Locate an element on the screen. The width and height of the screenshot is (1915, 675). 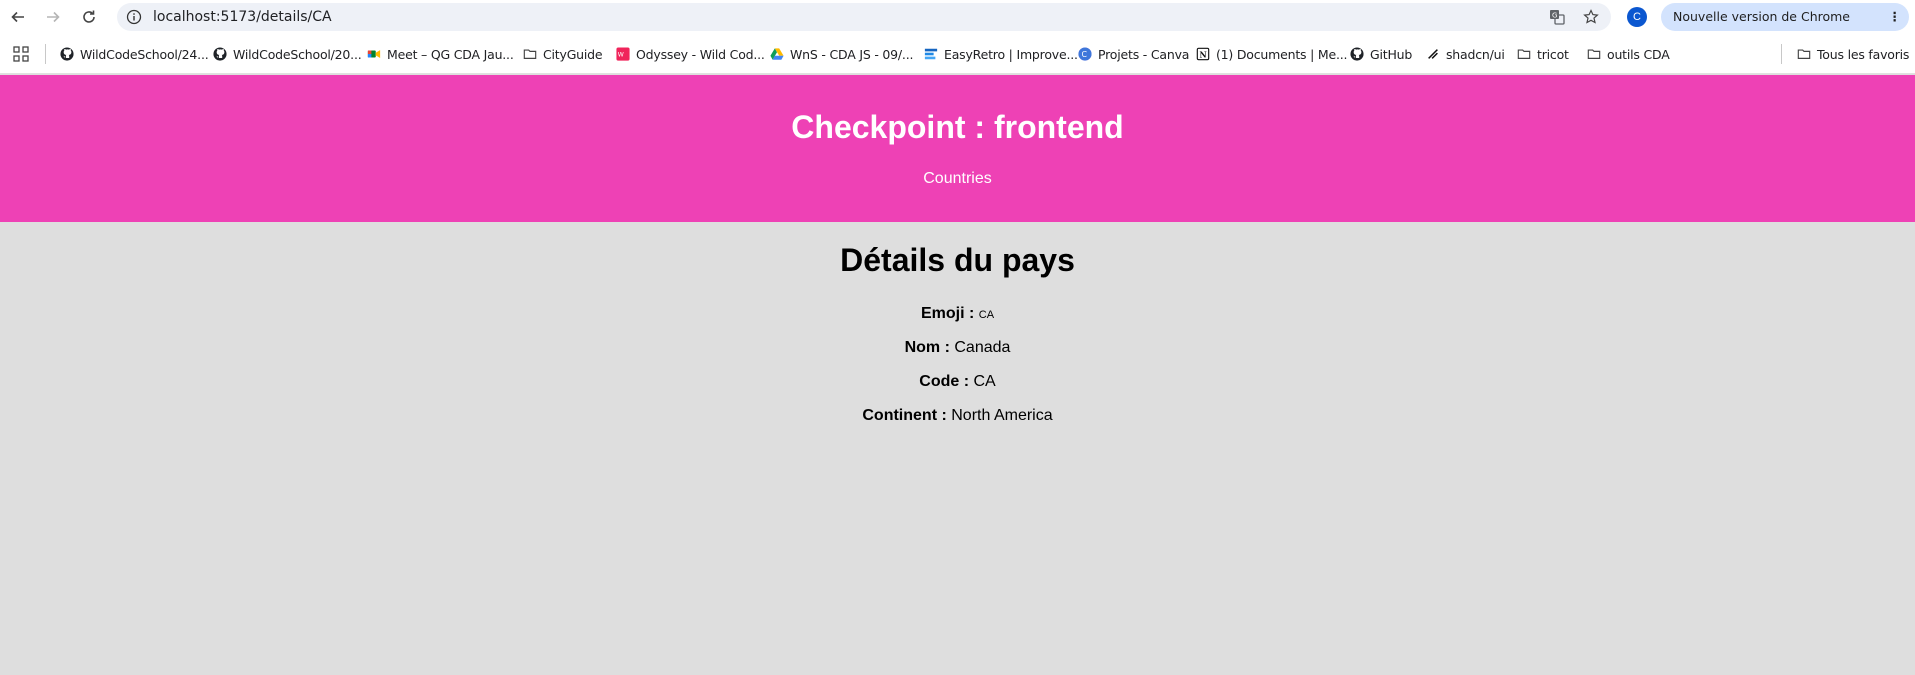
svg-text: C is located at coordinates (1085, 54).